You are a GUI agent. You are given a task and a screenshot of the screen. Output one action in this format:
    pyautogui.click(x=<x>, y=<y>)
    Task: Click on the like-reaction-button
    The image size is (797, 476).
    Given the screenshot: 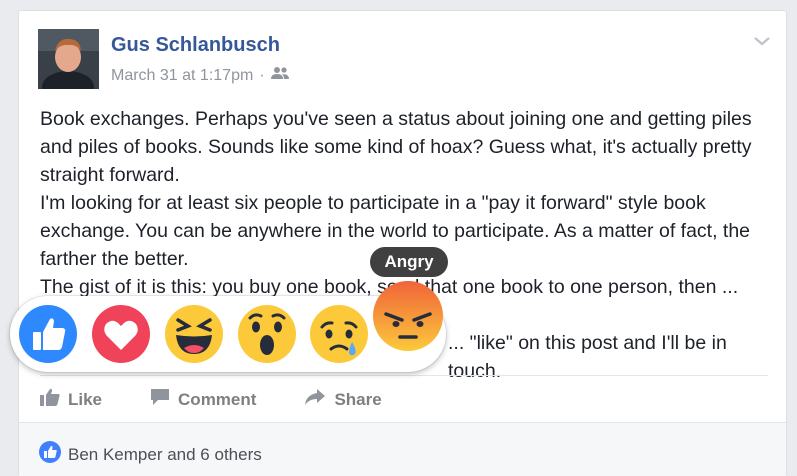 What is the action you would take?
    pyautogui.click(x=48, y=334)
    